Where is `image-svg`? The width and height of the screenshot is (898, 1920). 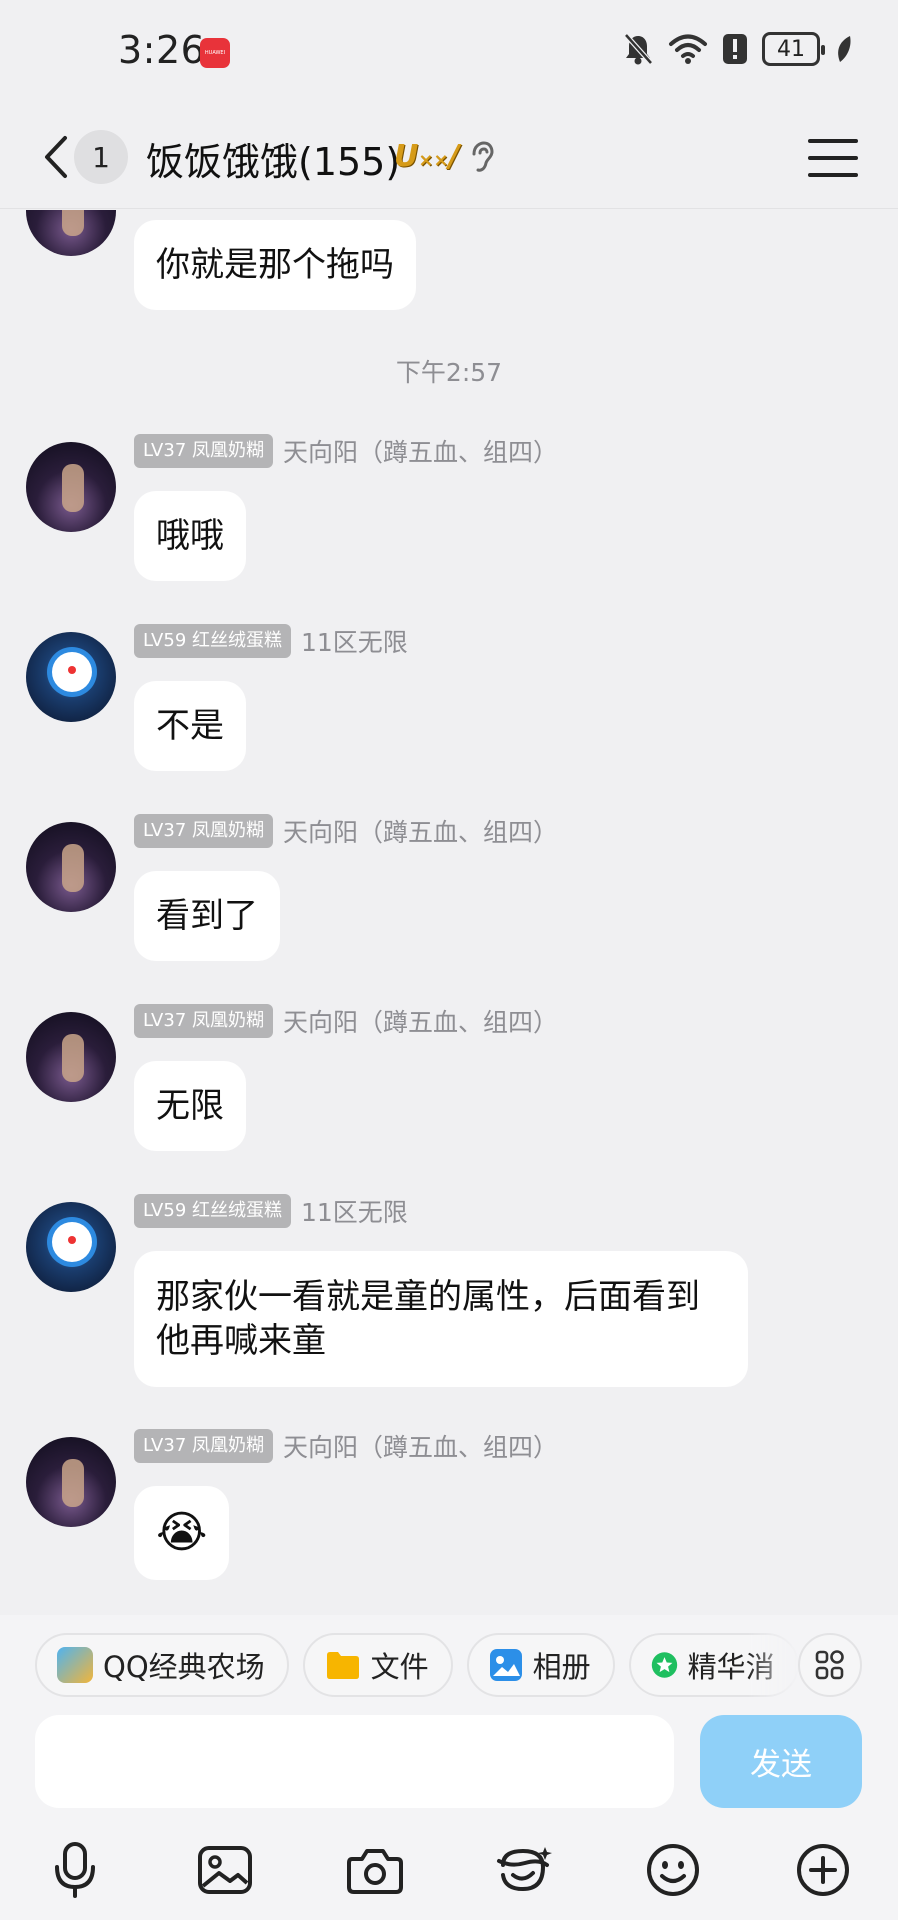 image-svg is located at coordinates (225, 1870).